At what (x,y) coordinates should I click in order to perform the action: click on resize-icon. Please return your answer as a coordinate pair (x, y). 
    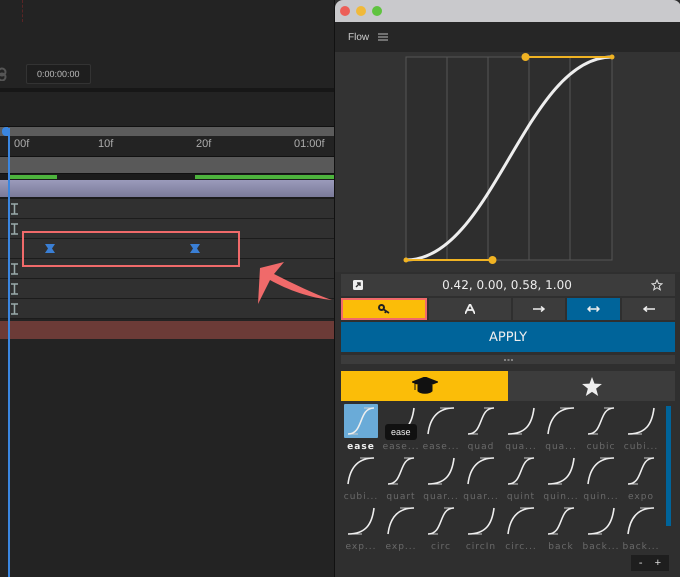
    Looking at the image, I should click on (358, 285).